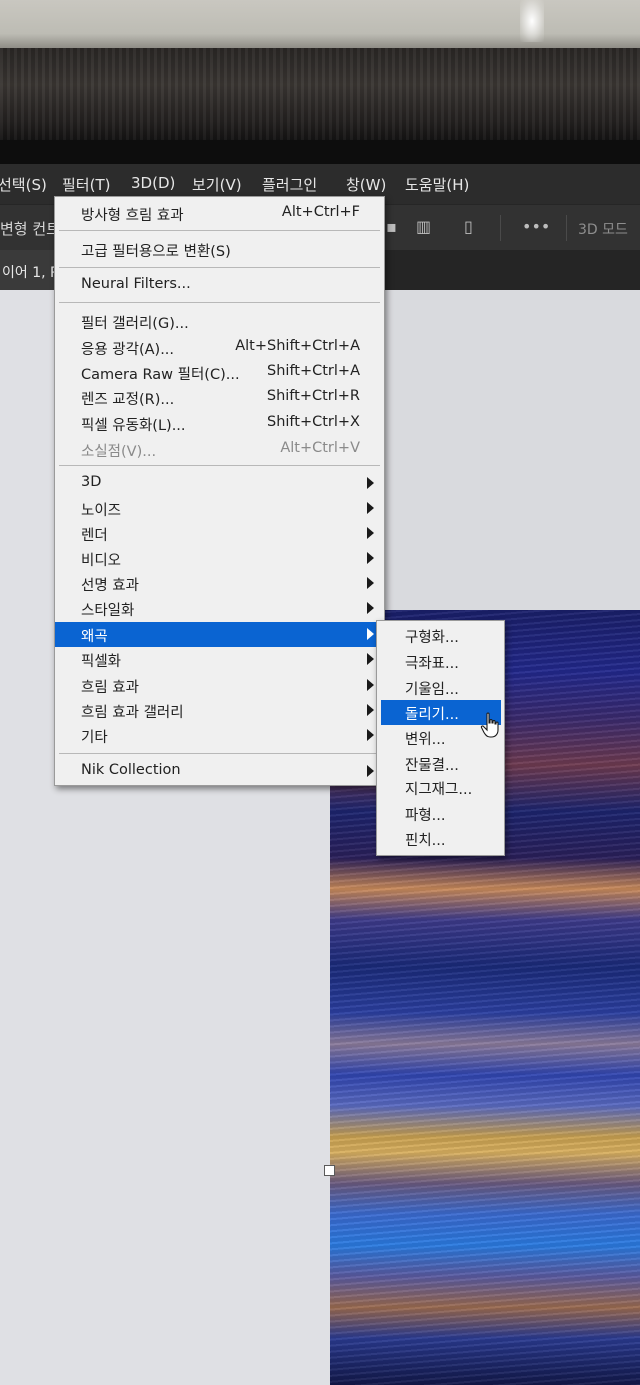  What do you see at coordinates (219, 710) in the screenshot?
I see `menu-item-blur-gallery: 흐림 효과 갤러리` at bounding box center [219, 710].